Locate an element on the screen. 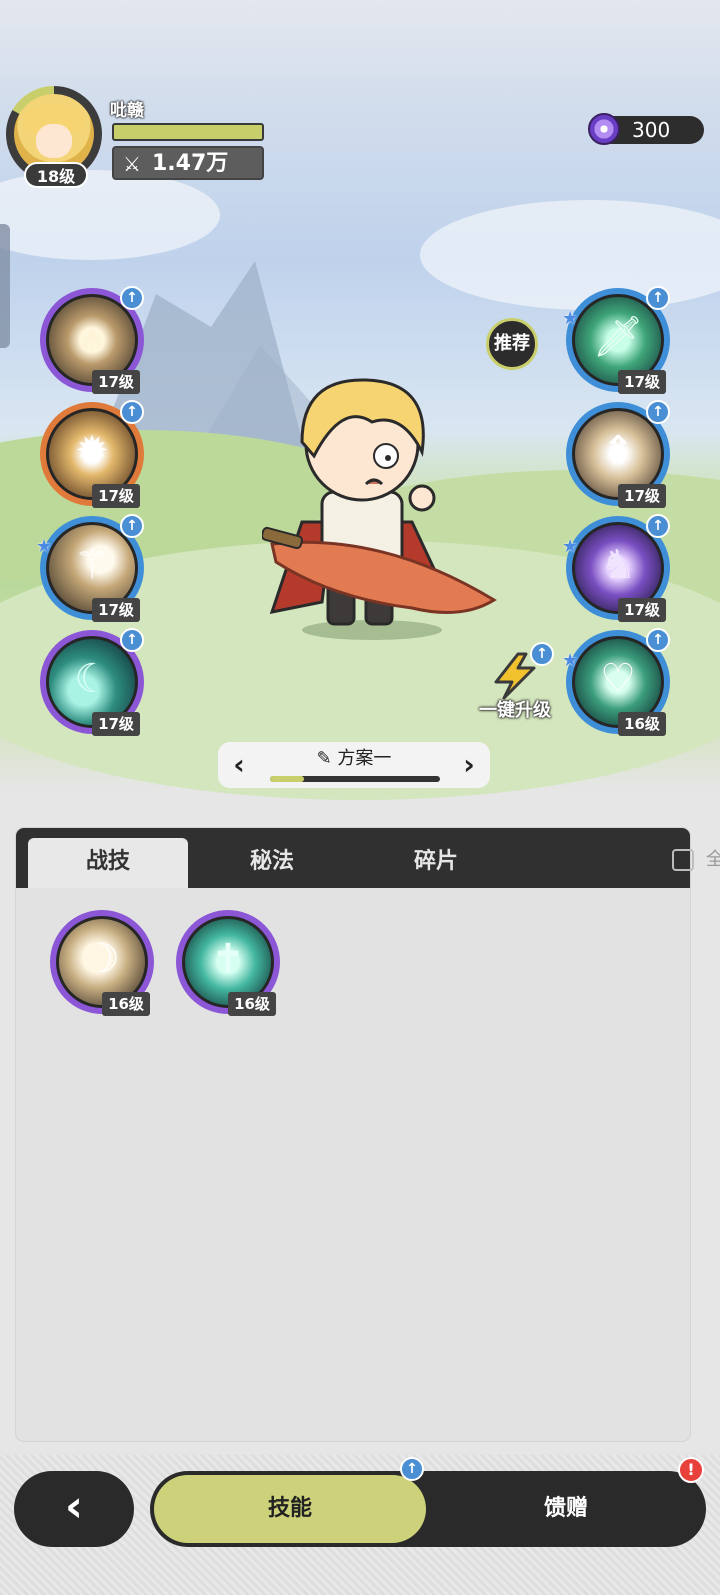 The image size is (720, 1595). show-all-label: 全部 is located at coordinates (713, 859).